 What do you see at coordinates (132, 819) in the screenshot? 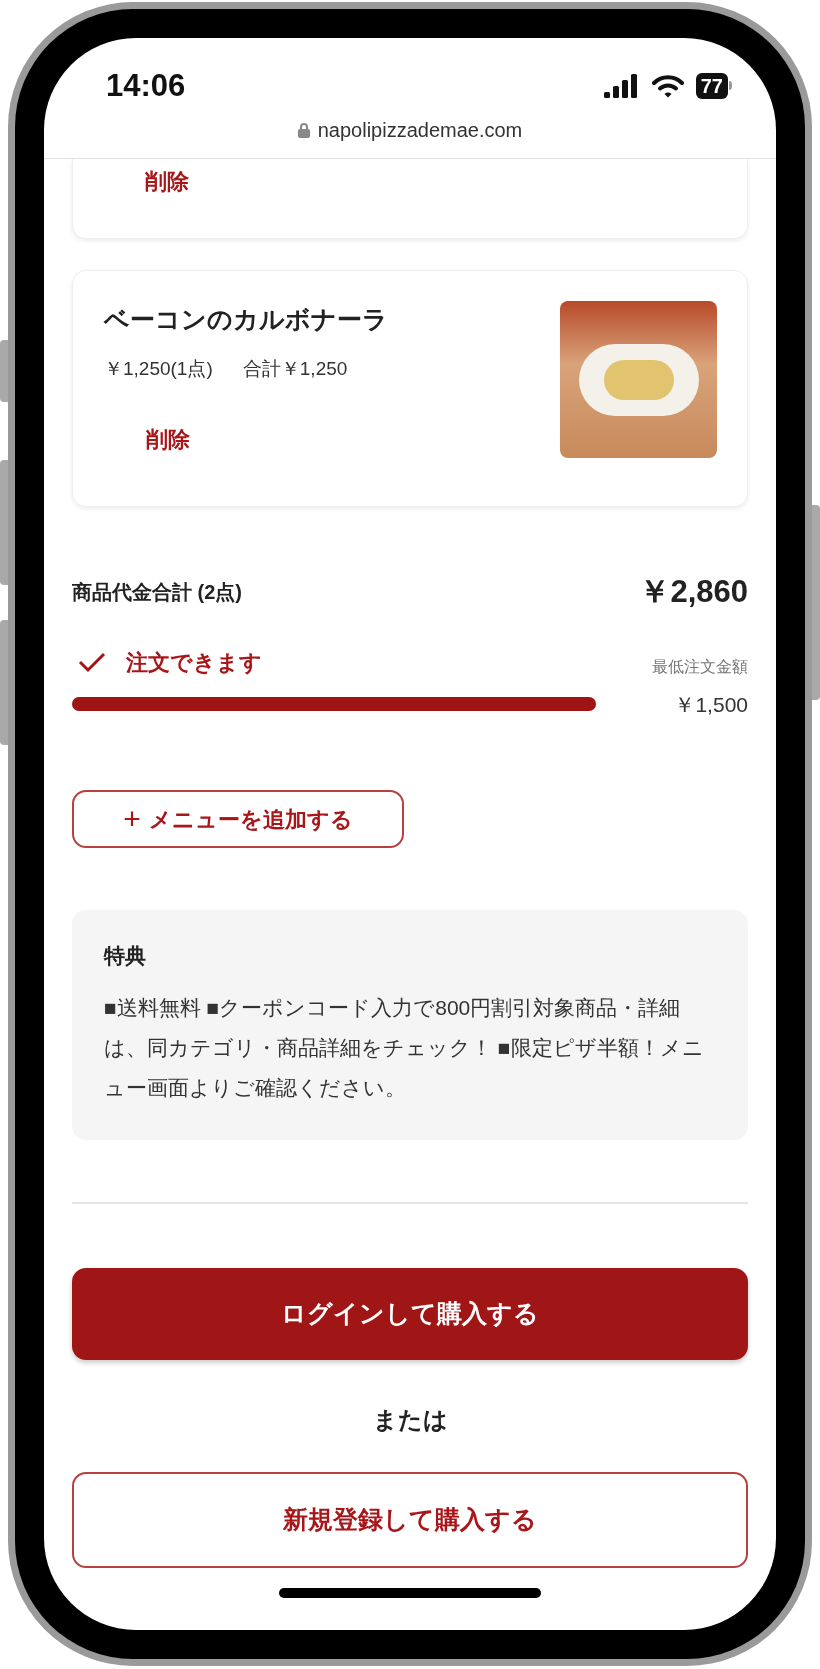
I see `plus-icon: +` at bounding box center [132, 819].